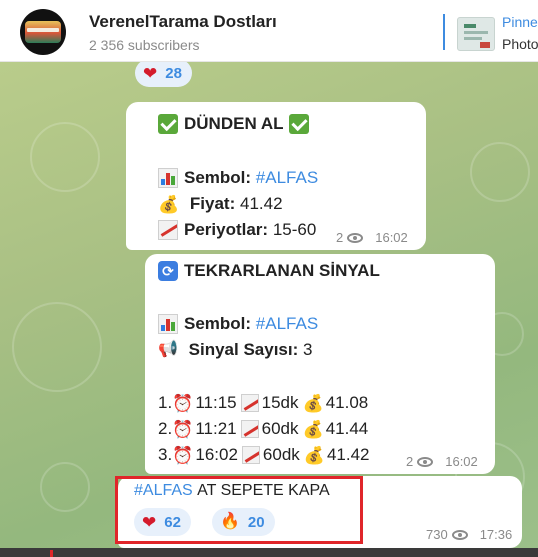  What do you see at coordinates (437, 534) in the screenshot?
I see `view-count: 730` at bounding box center [437, 534].